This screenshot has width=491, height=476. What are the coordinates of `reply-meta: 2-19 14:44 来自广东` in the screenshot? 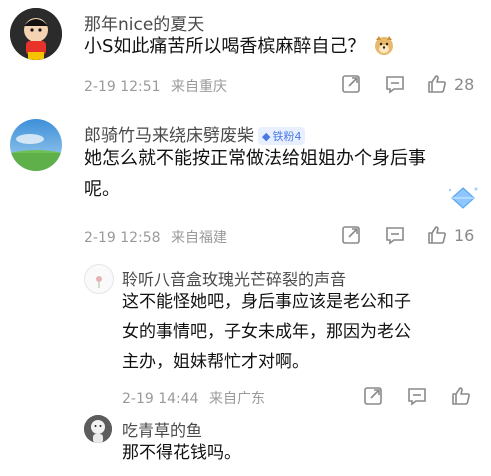 It's located at (193, 398).